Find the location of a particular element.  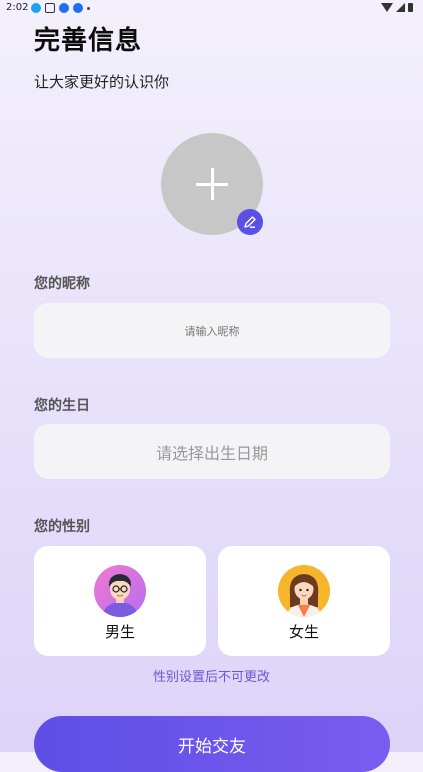

signal-icon is located at coordinates (400, 7).